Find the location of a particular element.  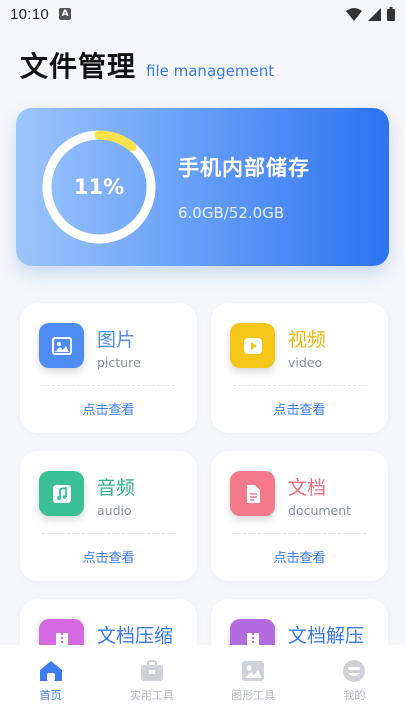

tab-label: 图形工具 is located at coordinates (253, 695).